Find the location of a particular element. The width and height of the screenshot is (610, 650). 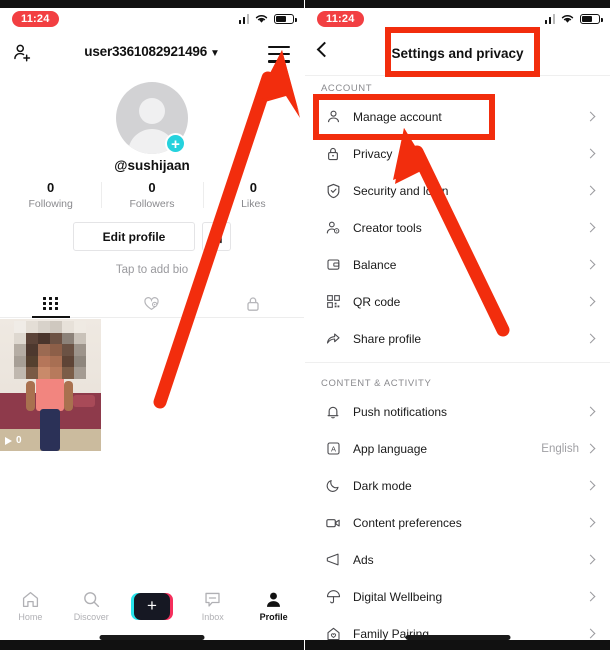

moon-icon is located at coordinates (333, 485).